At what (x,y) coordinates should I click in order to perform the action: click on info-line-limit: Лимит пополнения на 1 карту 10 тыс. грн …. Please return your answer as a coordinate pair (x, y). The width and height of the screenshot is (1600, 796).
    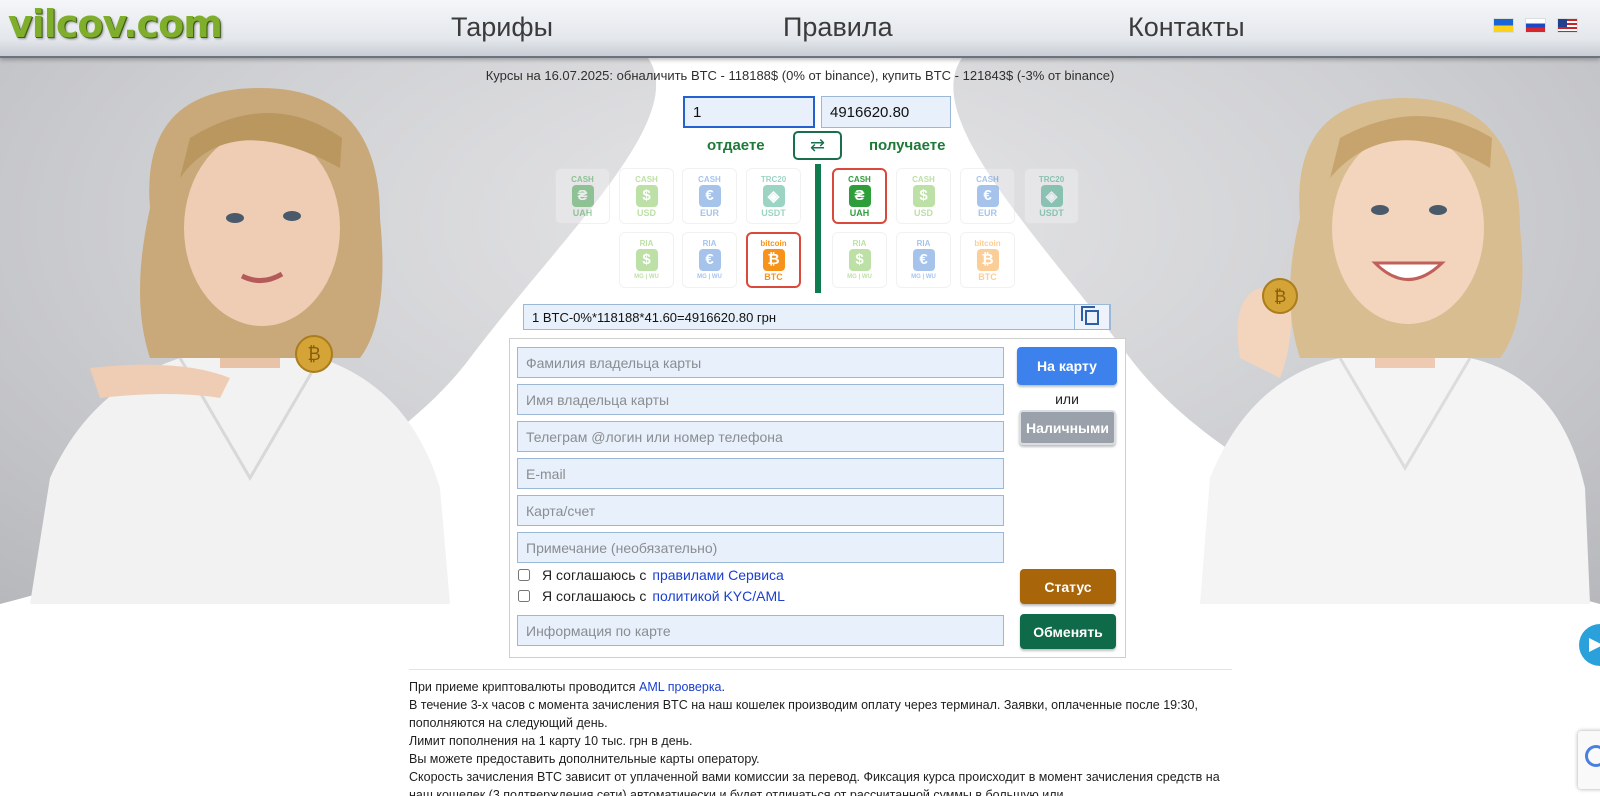
    Looking at the image, I should click on (551, 741).